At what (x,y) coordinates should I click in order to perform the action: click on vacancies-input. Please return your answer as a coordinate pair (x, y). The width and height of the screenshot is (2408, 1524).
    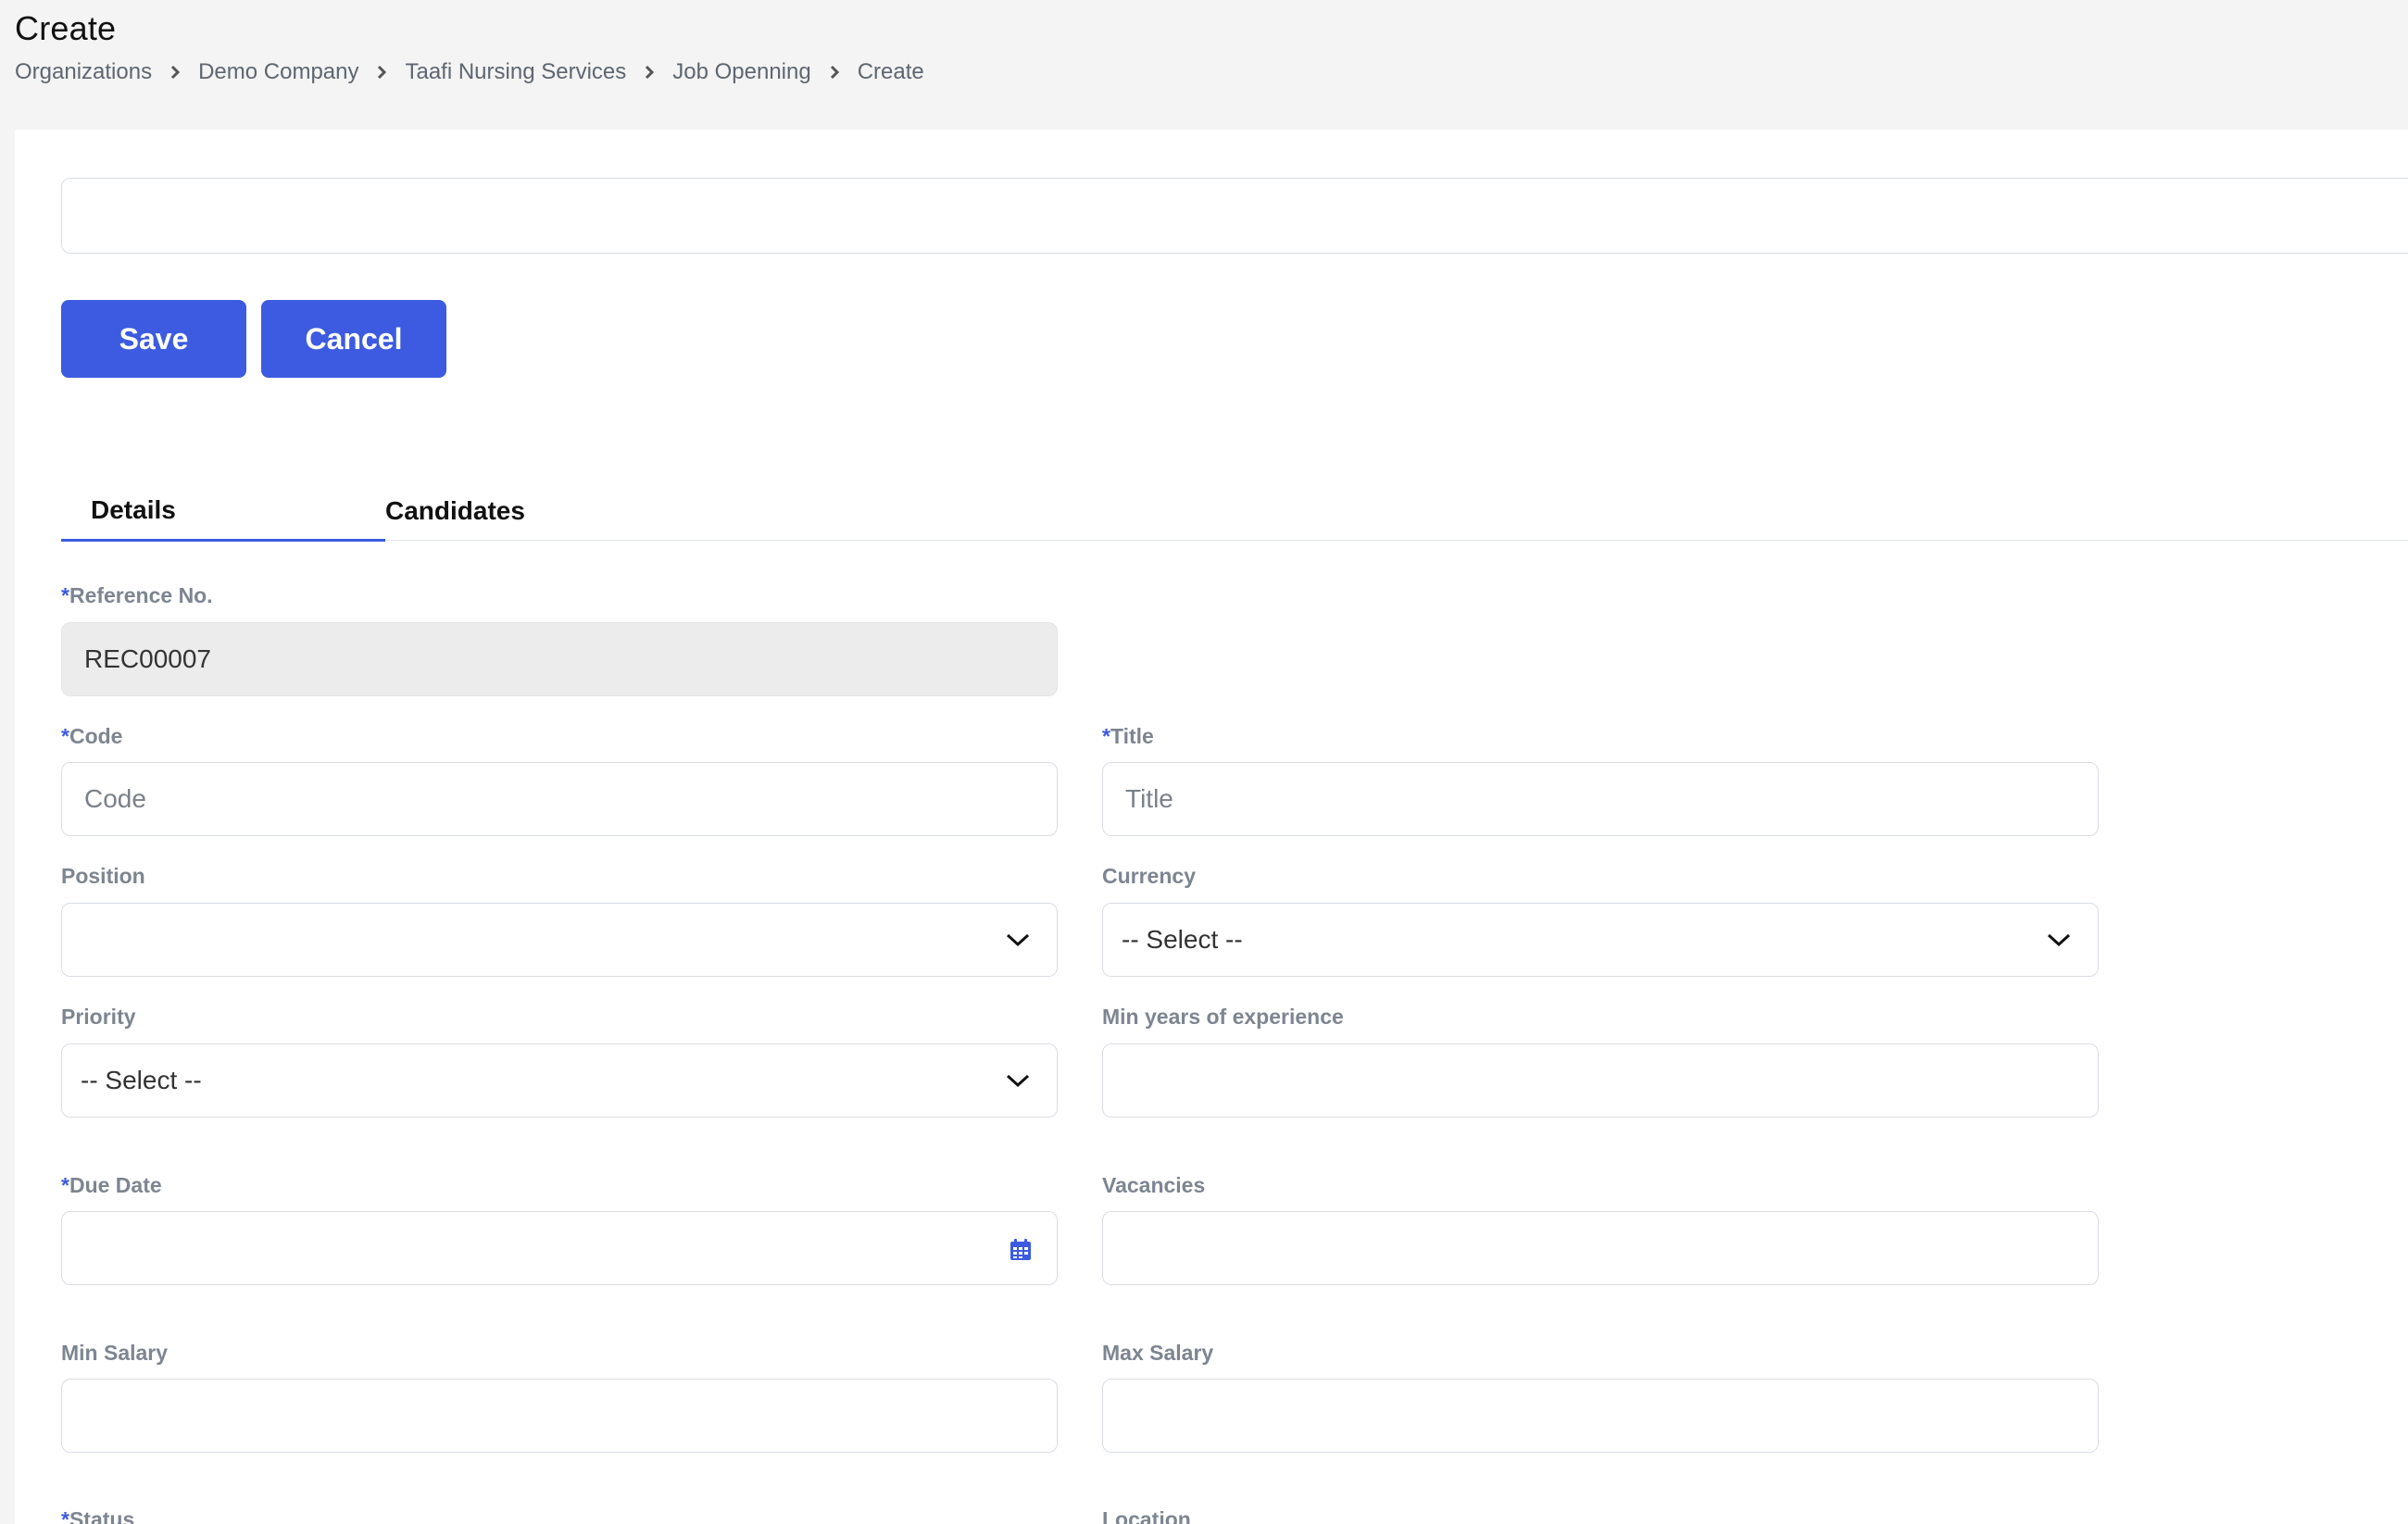
    Looking at the image, I should click on (1600, 1248).